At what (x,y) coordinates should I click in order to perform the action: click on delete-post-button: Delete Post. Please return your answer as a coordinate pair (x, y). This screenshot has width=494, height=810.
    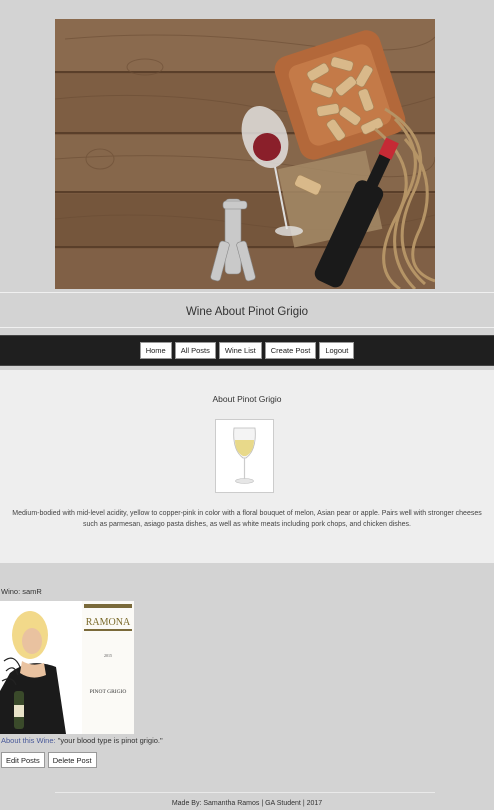
    Looking at the image, I should click on (72, 760).